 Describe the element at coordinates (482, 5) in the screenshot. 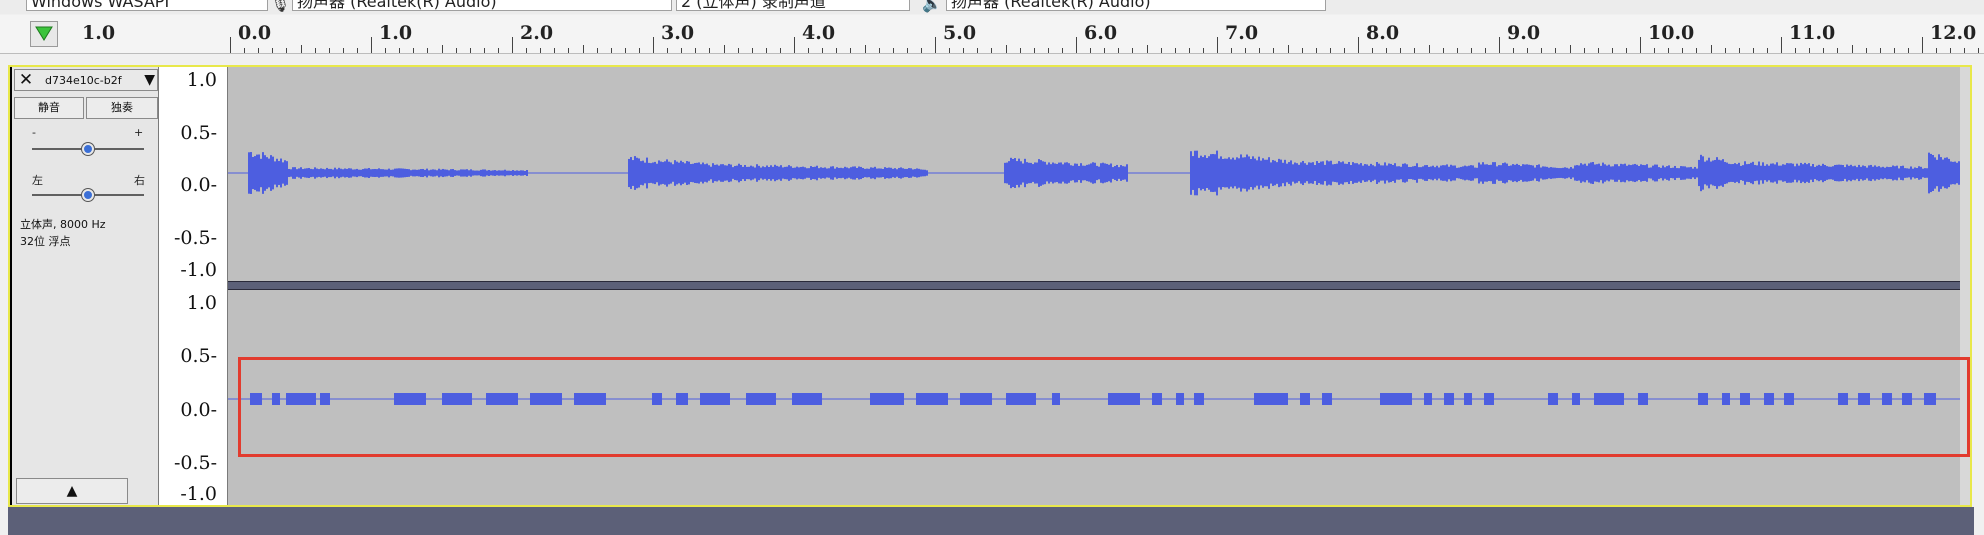

I see `recording-device-select: 扬声器 (Realtek(R) Audio)` at that location.